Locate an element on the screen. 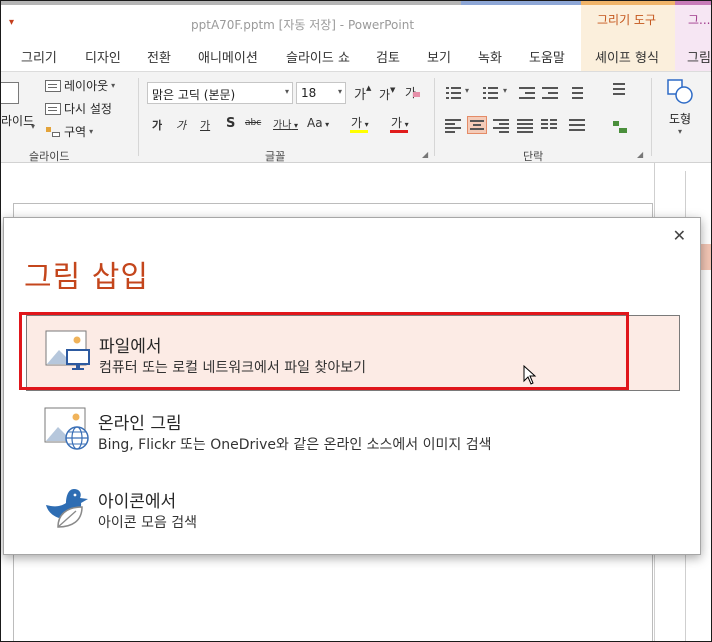 This screenshot has width=712, height=642. new-slide-icon is located at coordinates (10, 93).